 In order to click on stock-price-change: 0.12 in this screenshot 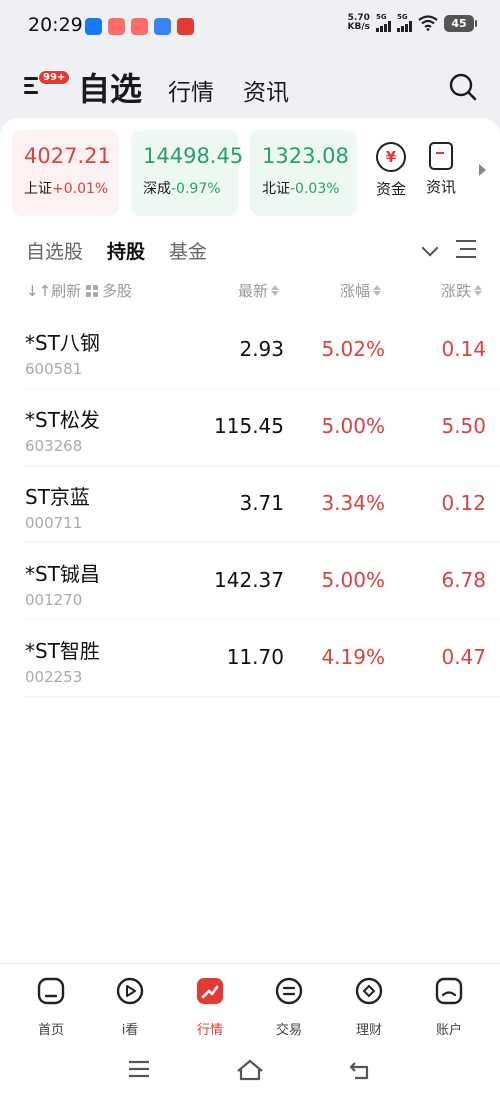, I will do `click(463, 503)`.